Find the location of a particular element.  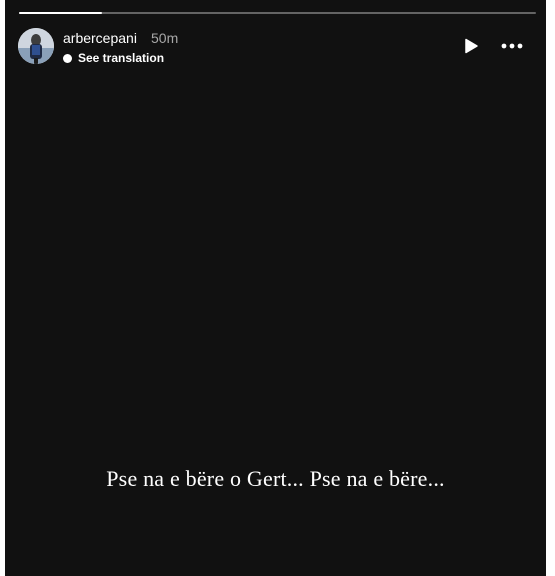

see-translation-link: See translation is located at coordinates (113, 58).